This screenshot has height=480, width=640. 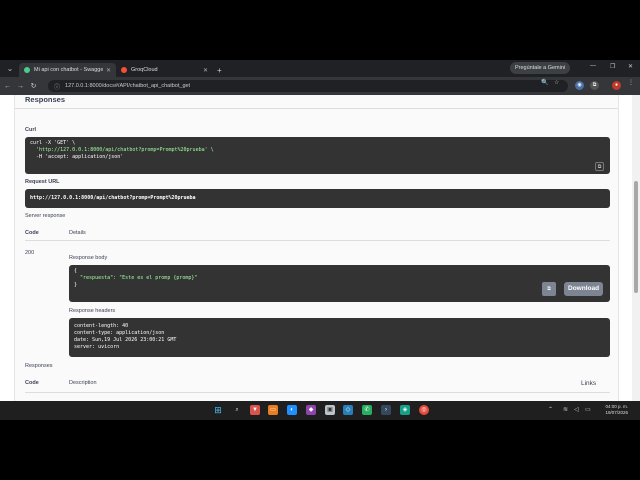 I want to click on wifi-icon: ≋, so click(x=565, y=409).